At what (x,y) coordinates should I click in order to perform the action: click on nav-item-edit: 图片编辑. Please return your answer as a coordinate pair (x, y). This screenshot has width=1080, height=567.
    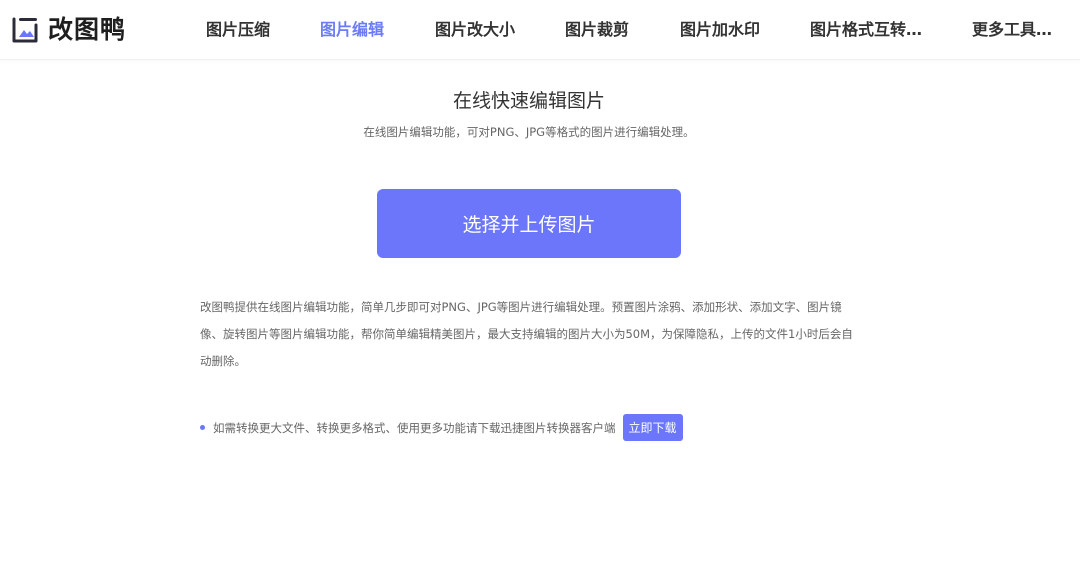
    Looking at the image, I should click on (352, 30).